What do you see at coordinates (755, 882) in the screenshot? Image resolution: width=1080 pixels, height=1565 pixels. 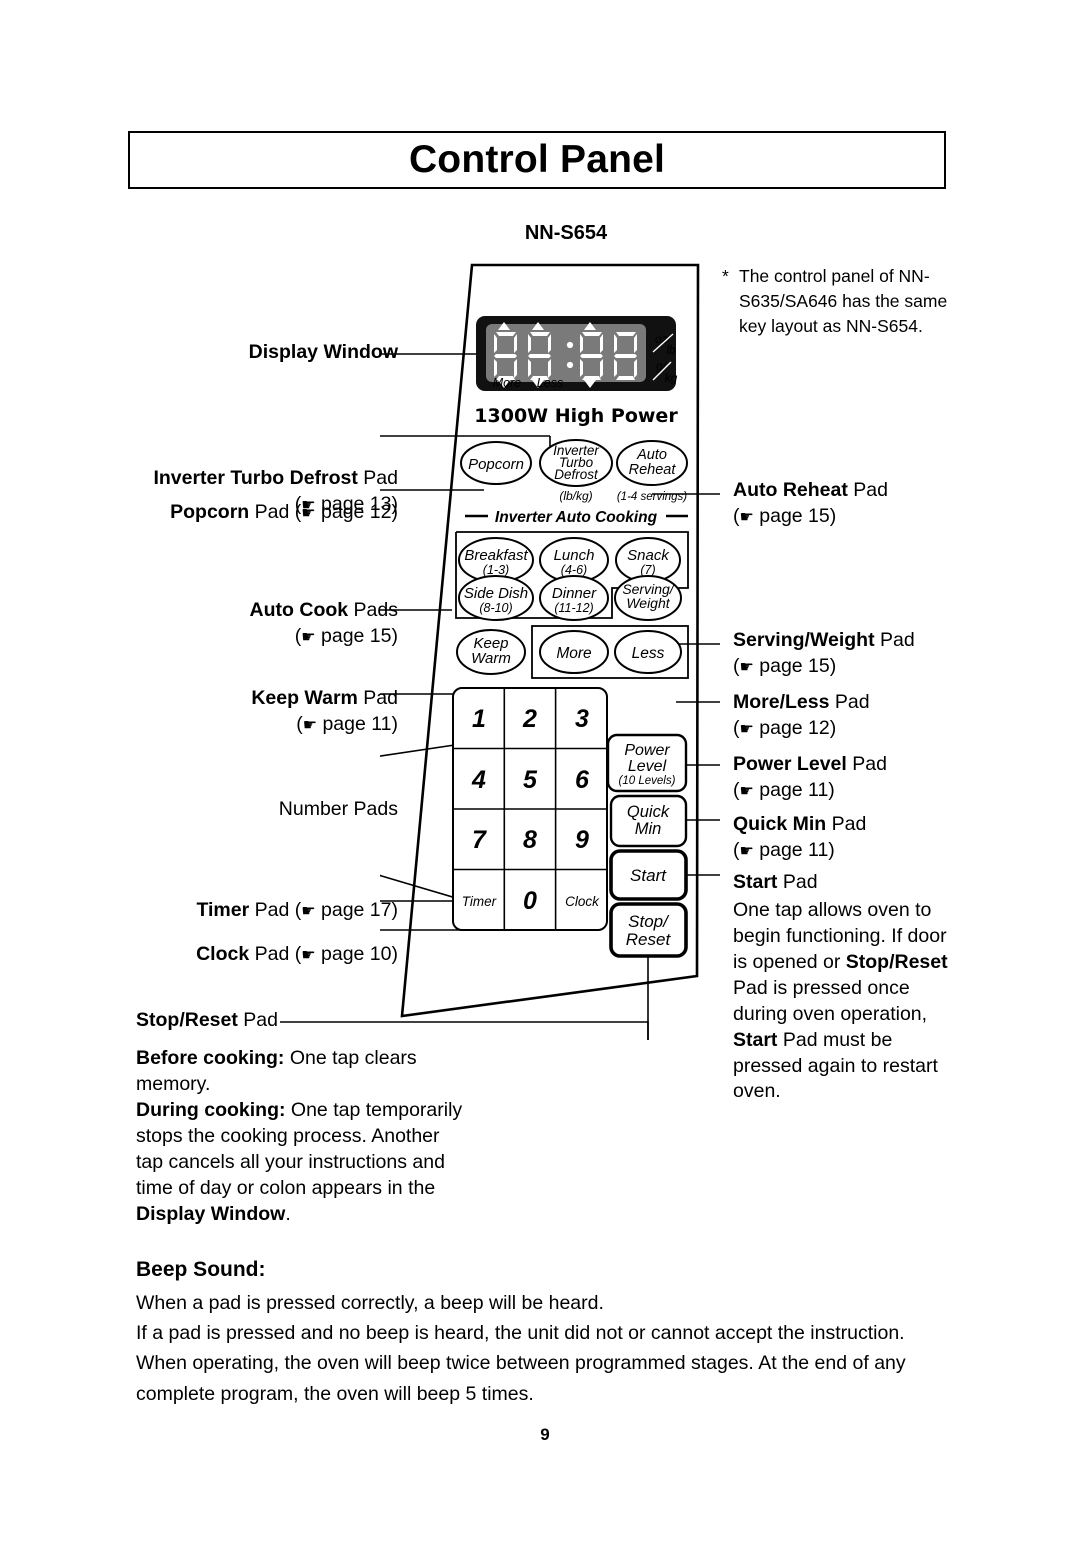 I see `callout-start-bold: Start` at bounding box center [755, 882].